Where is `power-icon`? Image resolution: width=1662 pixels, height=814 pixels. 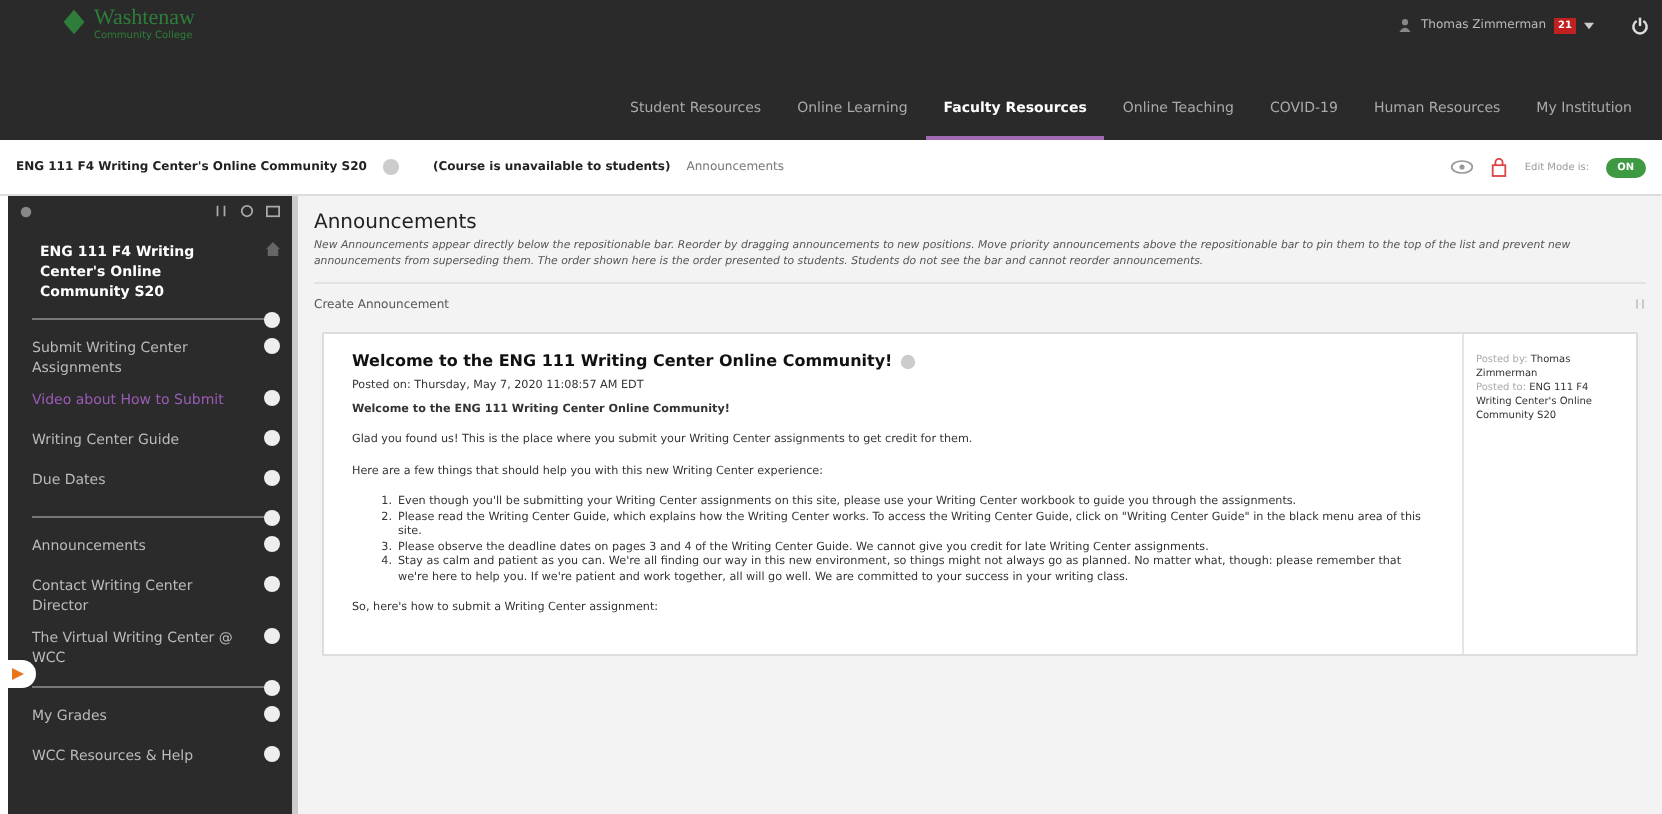
power-icon is located at coordinates (1640, 25).